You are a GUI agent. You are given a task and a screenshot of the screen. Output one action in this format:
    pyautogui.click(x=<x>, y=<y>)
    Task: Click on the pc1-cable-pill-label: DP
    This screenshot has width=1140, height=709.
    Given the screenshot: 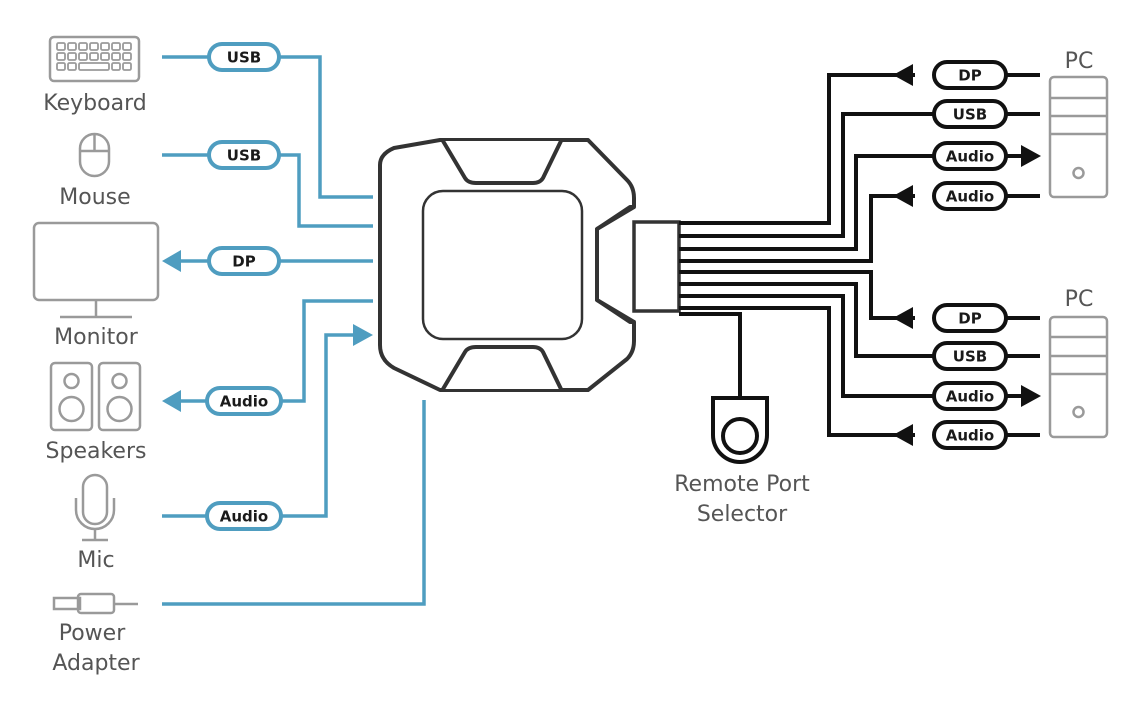 What is the action you would take?
    pyautogui.click(x=969, y=76)
    